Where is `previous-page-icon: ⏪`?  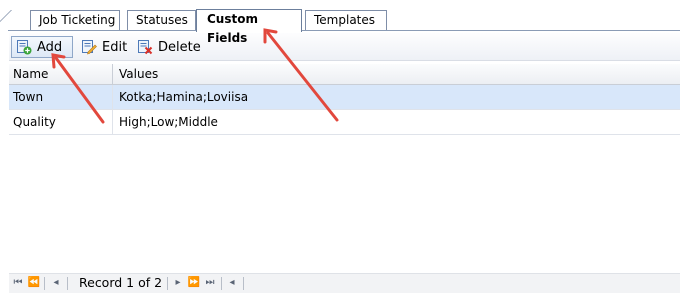
previous-page-icon: ⏪ is located at coordinates (34, 283).